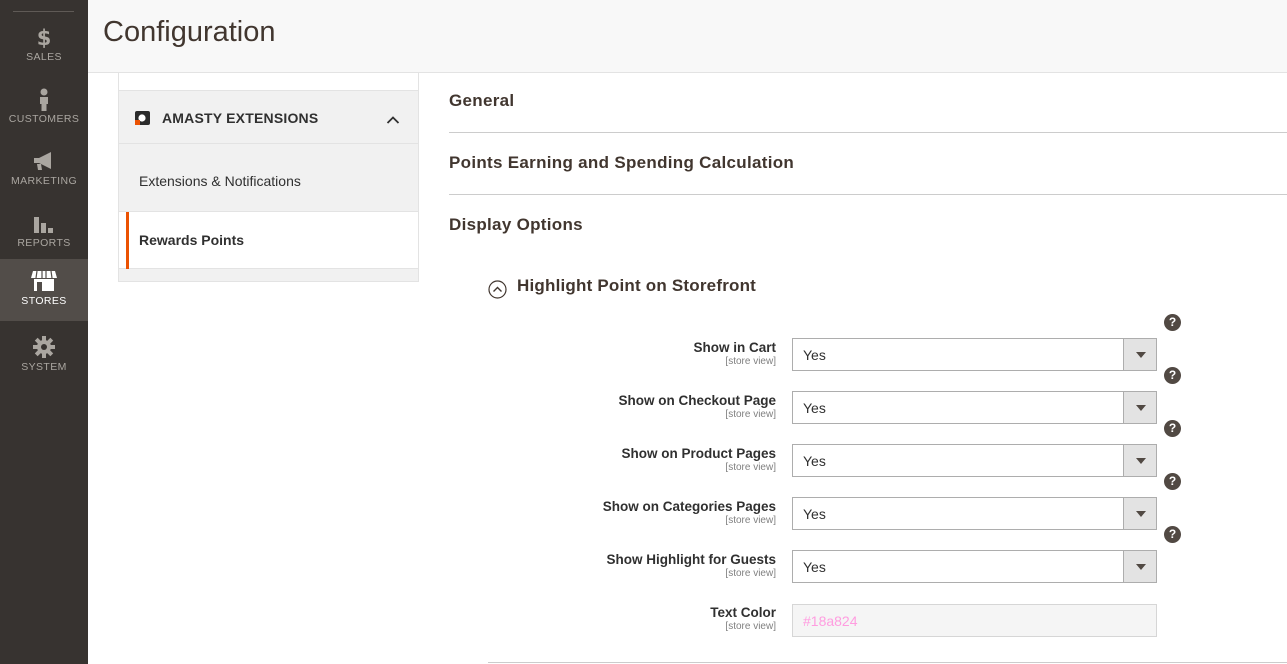  What do you see at coordinates (974, 354) in the screenshot?
I see `show-in-cart-select: Yes` at bounding box center [974, 354].